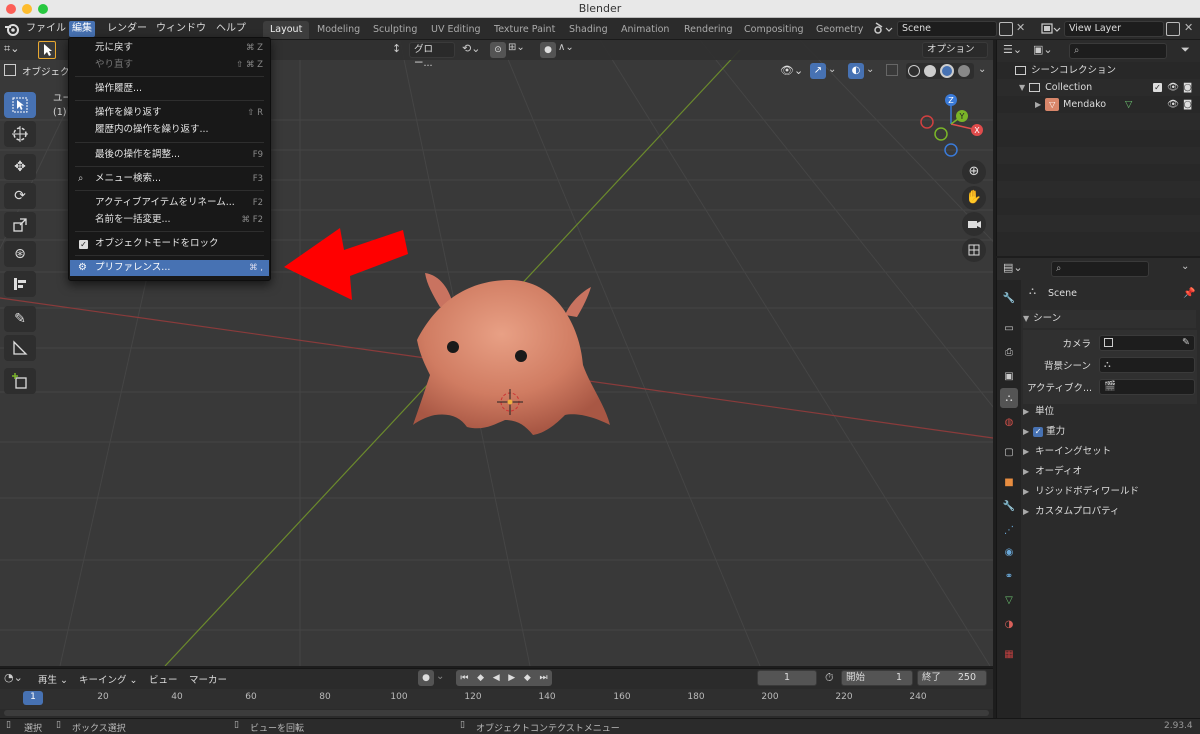  Describe the element at coordinates (952, 127) in the screenshot. I see `navigation-gizmo: Z Y X` at that location.